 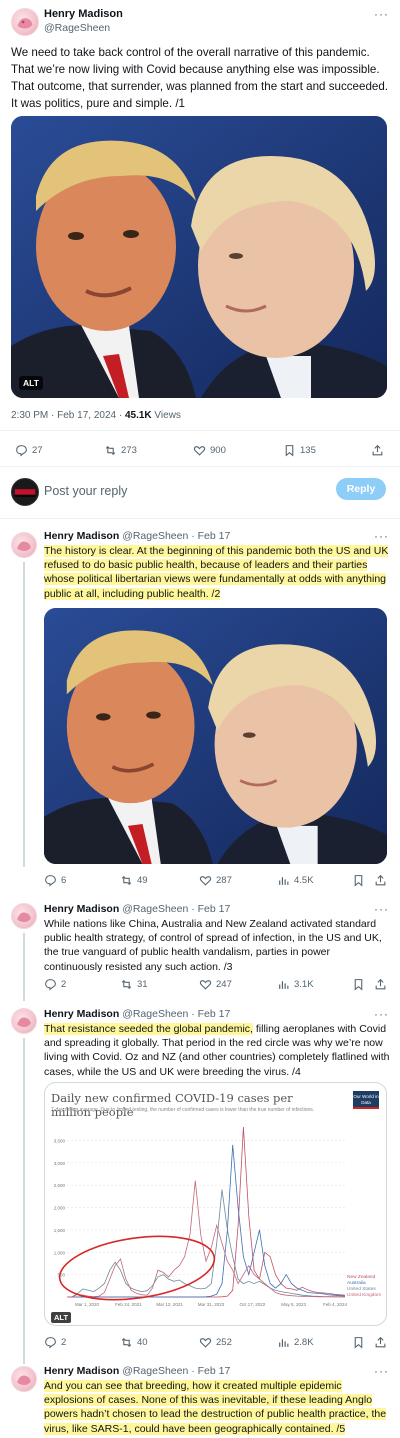 What do you see at coordinates (60, 1252) in the screenshot?
I see `chart-y-tick: 1,000` at bounding box center [60, 1252].